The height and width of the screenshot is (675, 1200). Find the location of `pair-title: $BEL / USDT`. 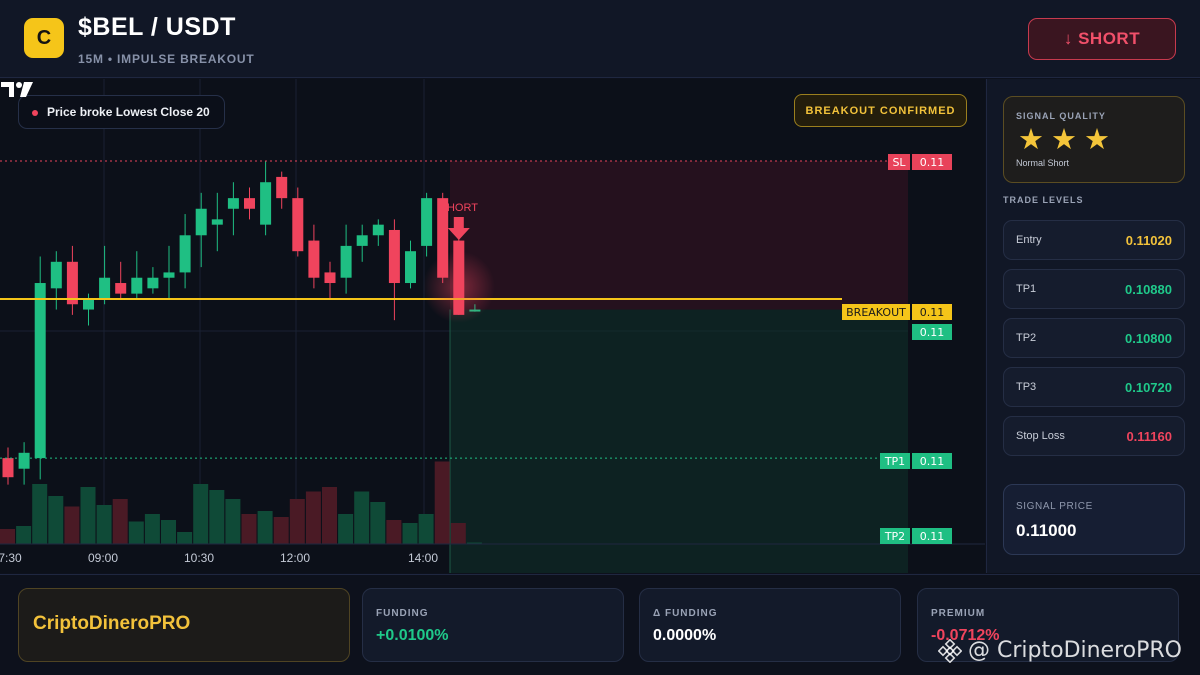

pair-title: $BEL / USDT is located at coordinates (157, 27).